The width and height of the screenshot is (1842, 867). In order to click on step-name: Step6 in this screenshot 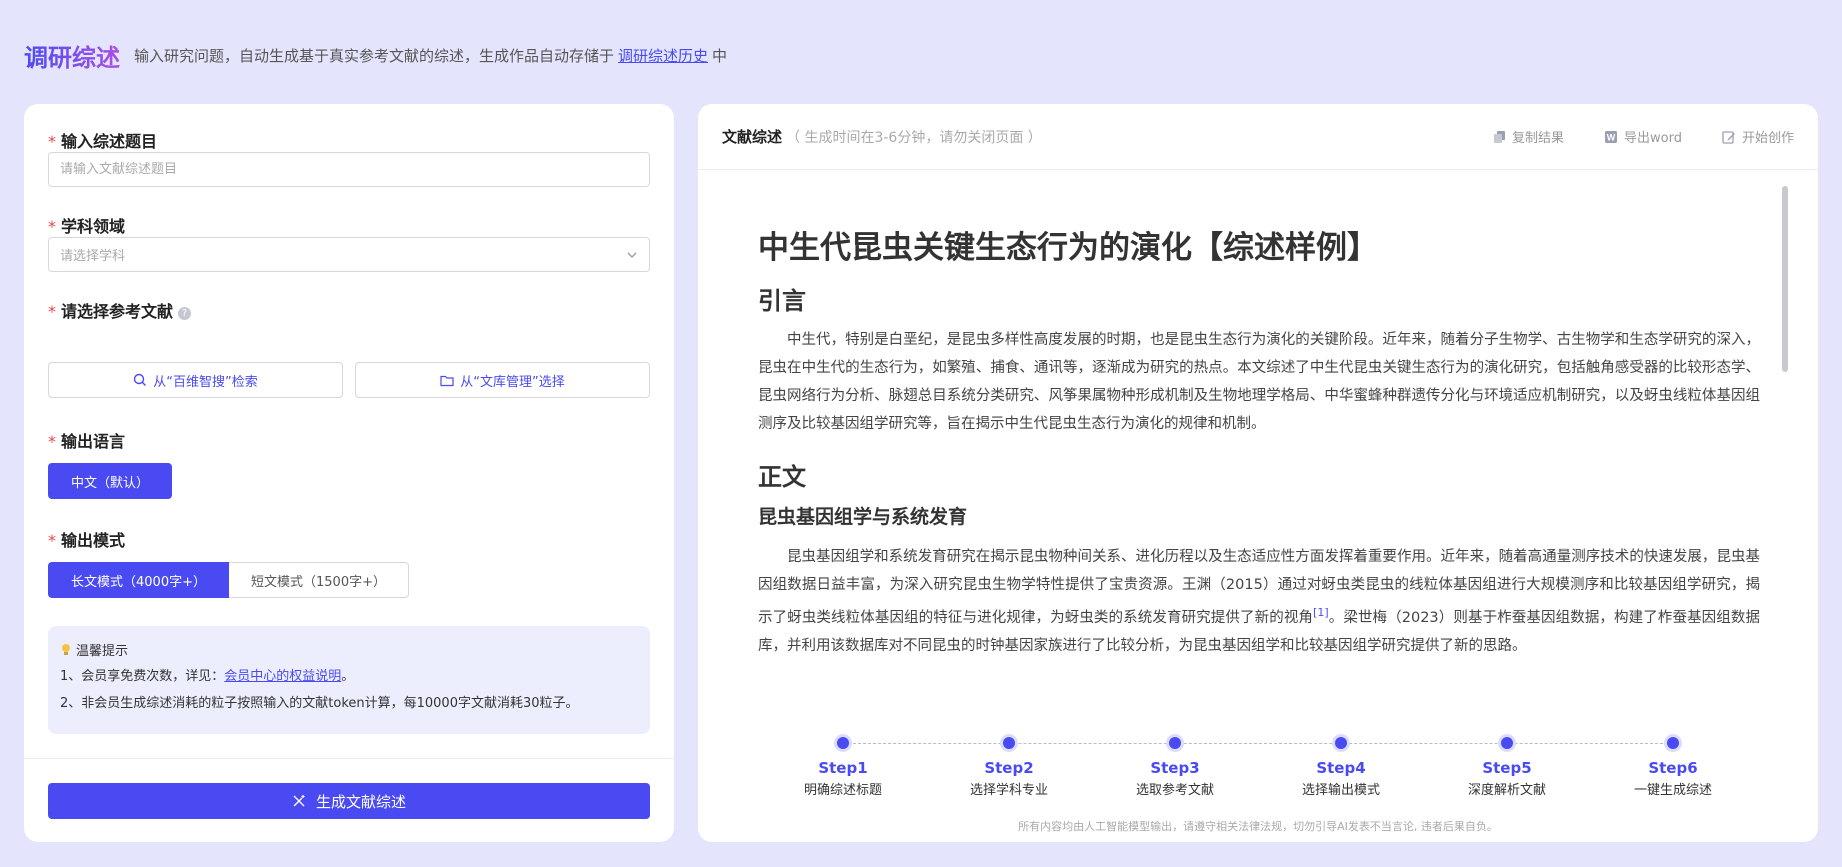, I will do `click(1673, 768)`.